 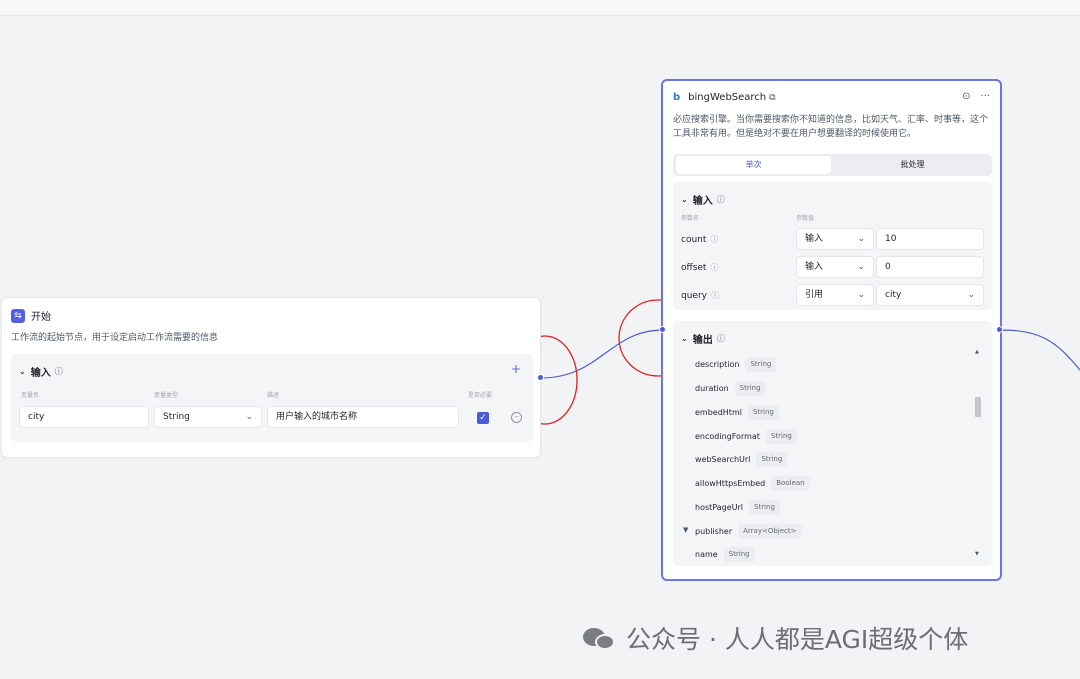 What do you see at coordinates (978, 454) in the screenshot?
I see `output-scrollbar: ▲ ▼` at bounding box center [978, 454].